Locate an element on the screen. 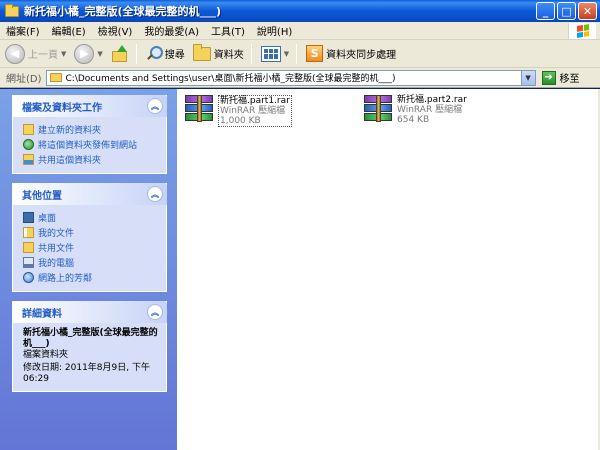 The image size is (600, 450). place-my-documents: 我的文件 is located at coordinates (90, 232).